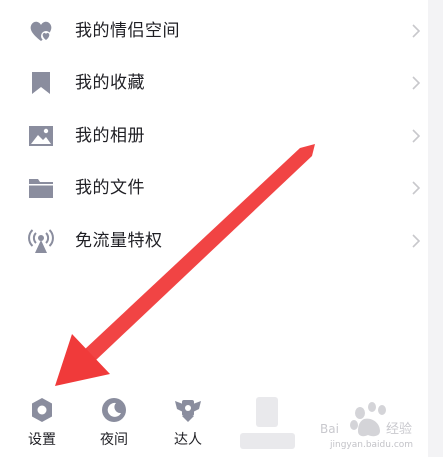 The height and width of the screenshot is (457, 443). I want to click on menu-item-label: 我的情侣空间, so click(127, 31).